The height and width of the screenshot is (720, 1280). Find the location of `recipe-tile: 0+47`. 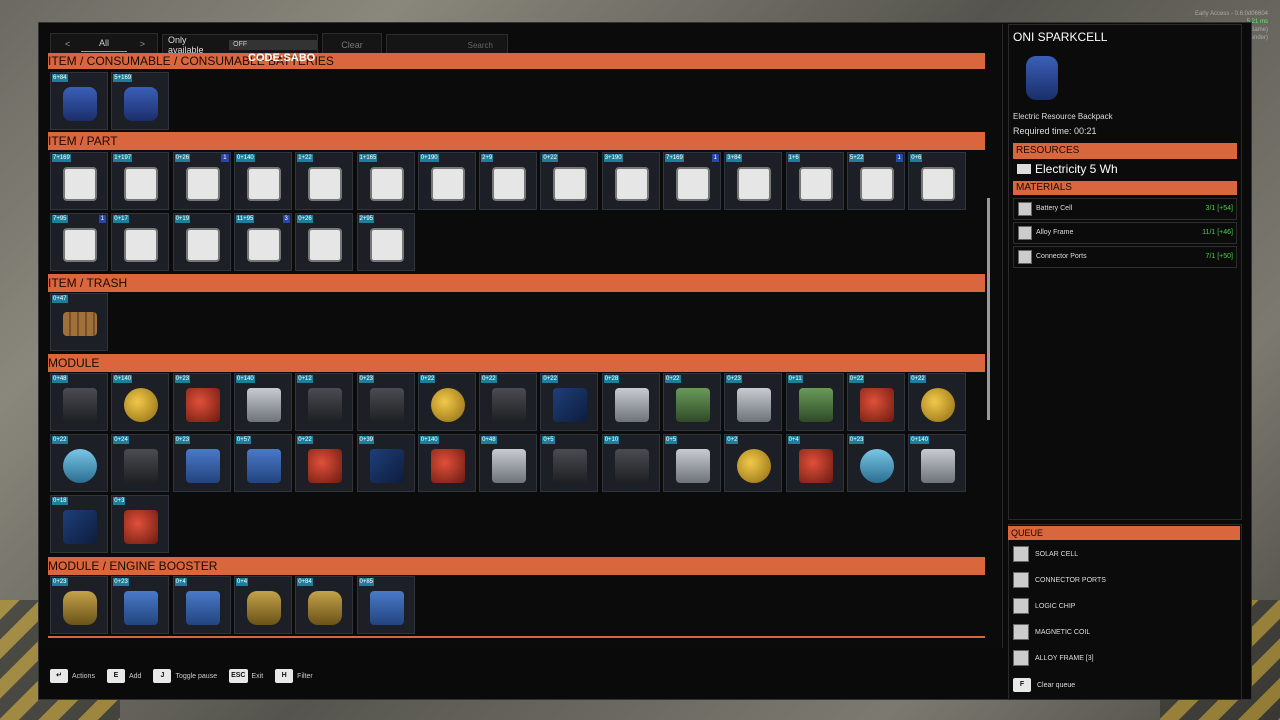

recipe-tile: 0+47 is located at coordinates (79, 322).